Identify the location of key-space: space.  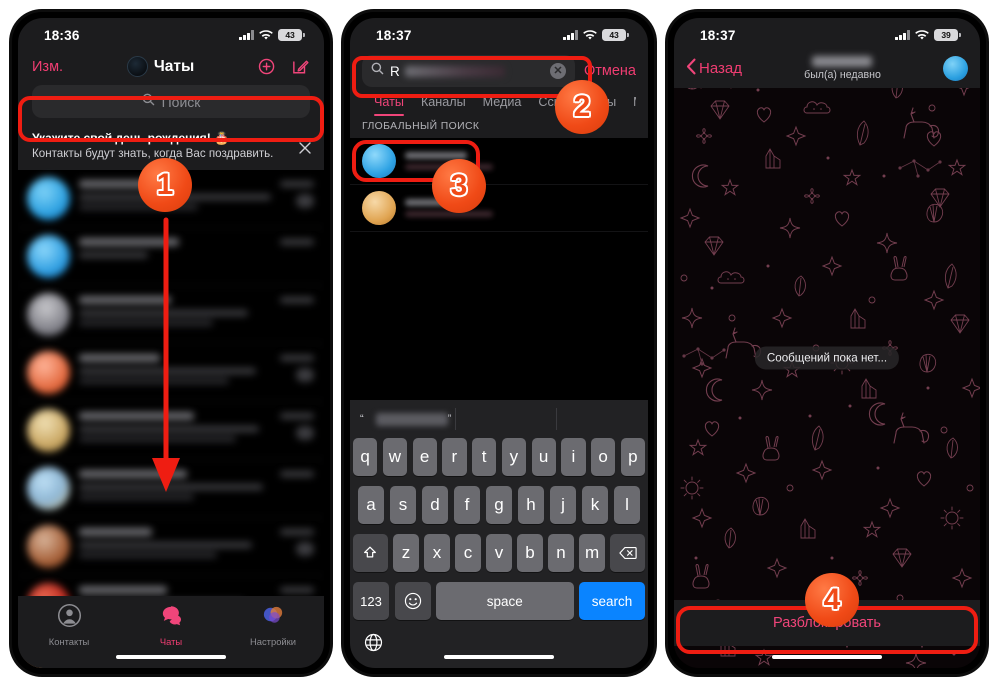
(505, 601).